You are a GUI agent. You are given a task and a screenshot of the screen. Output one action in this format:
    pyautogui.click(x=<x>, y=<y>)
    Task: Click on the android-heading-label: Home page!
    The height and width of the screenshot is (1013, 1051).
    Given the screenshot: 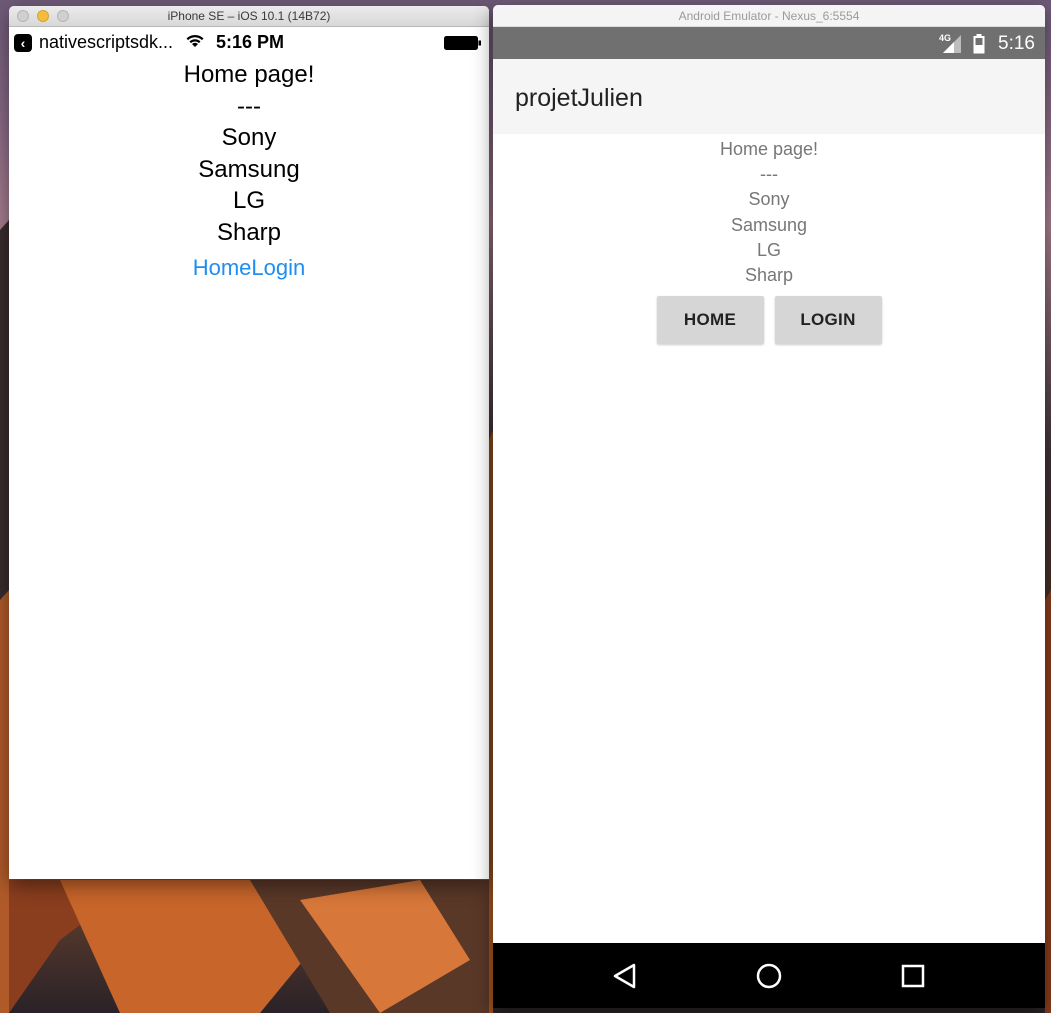 What is the action you would take?
    pyautogui.click(x=769, y=149)
    